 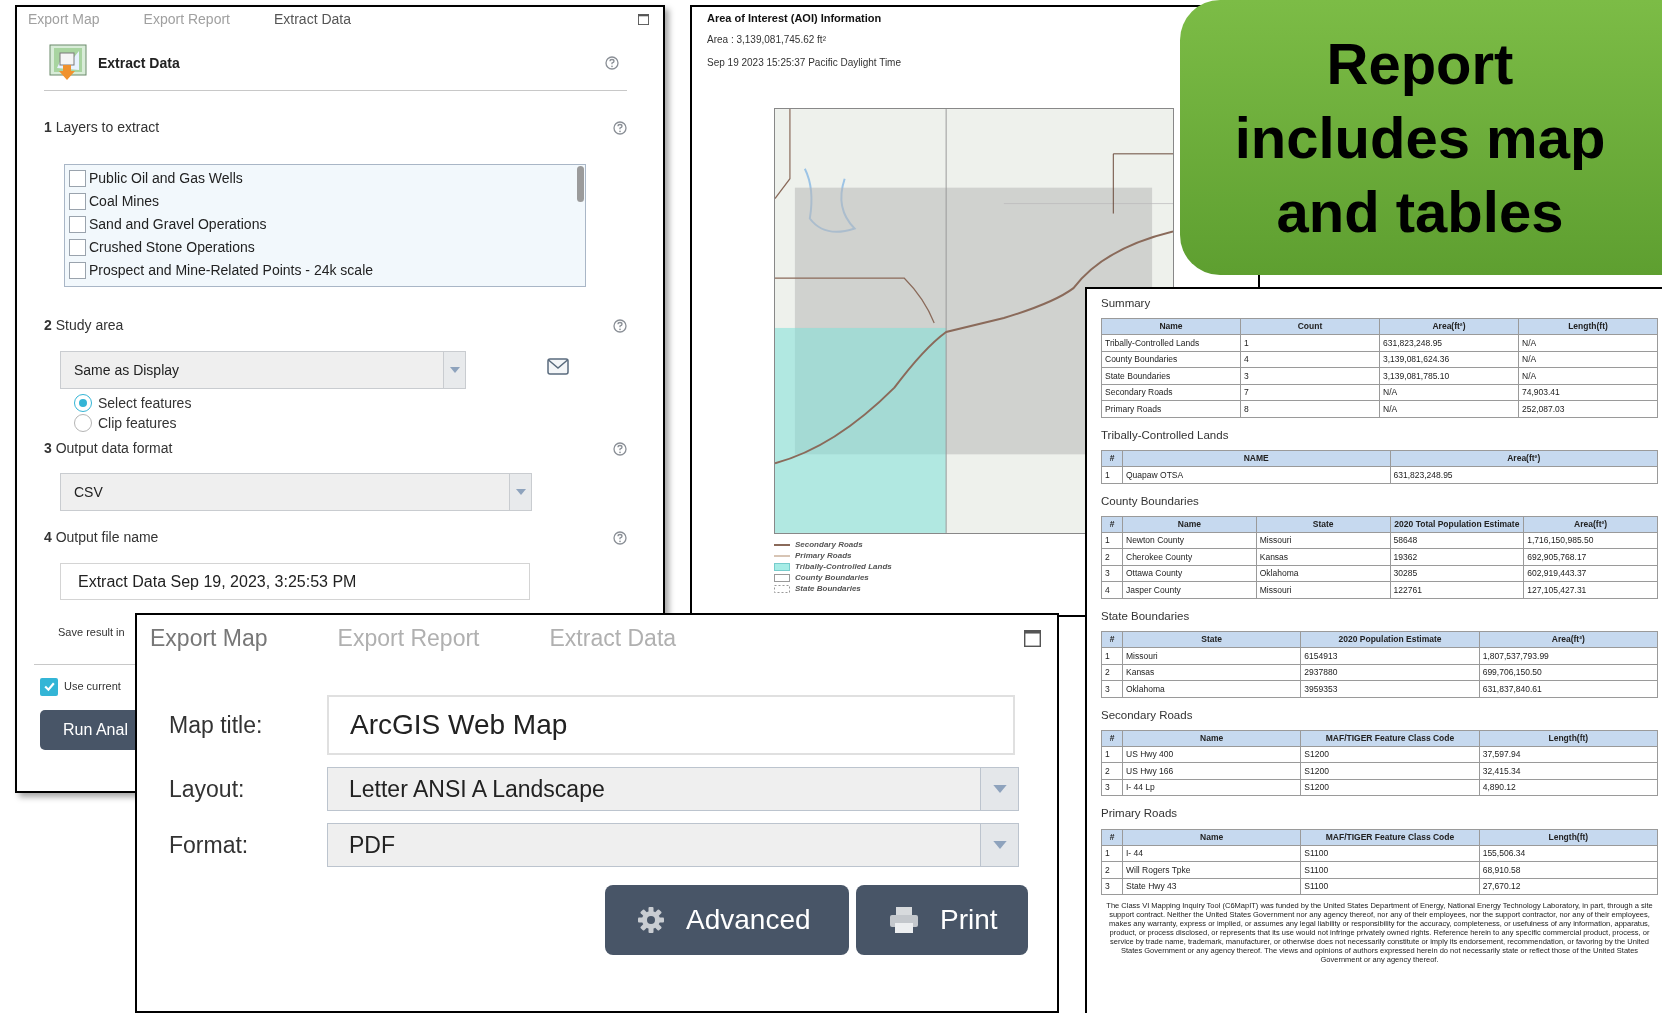 What do you see at coordinates (1568, 853) in the screenshot?
I see `table-cell: 155,506.34` at bounding box center [1568, 853].